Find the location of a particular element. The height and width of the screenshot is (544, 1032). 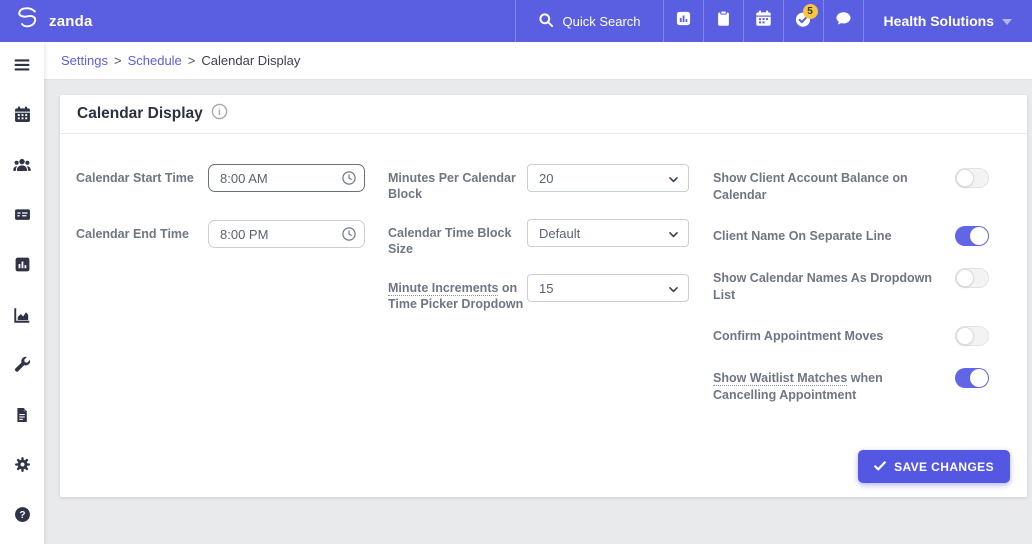

gear-icon is located at coordinates (22, 467).